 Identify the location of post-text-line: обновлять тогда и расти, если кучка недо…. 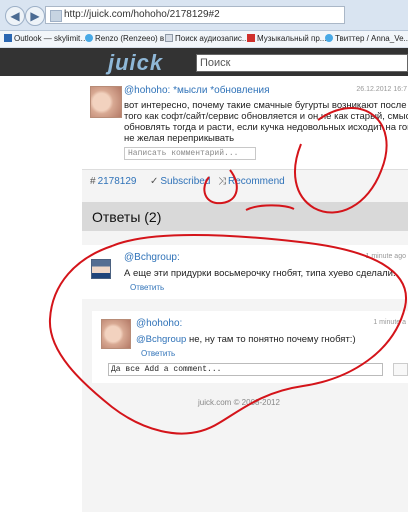
(266, 127).